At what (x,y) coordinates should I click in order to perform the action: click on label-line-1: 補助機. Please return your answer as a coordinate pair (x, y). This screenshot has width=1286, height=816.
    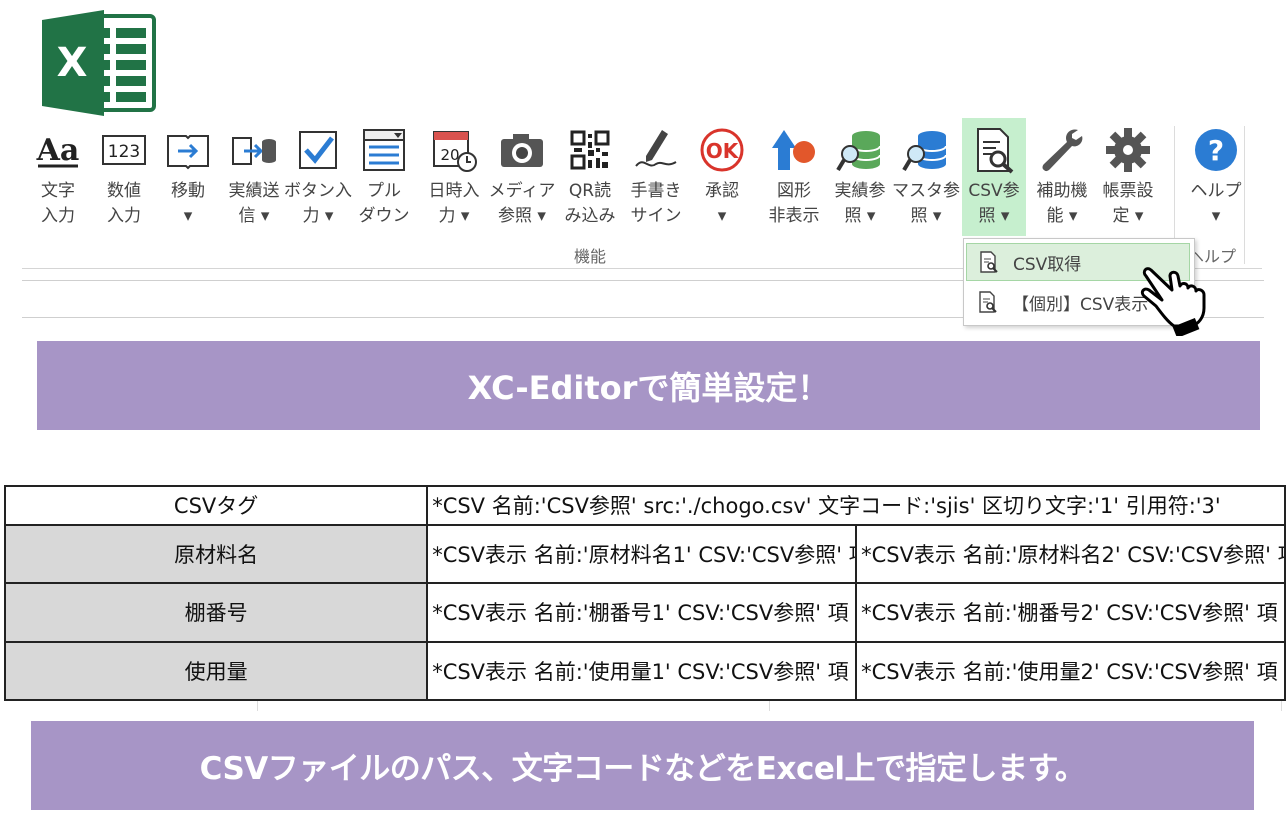
    Looking at the image, I should click on (1062, 191).